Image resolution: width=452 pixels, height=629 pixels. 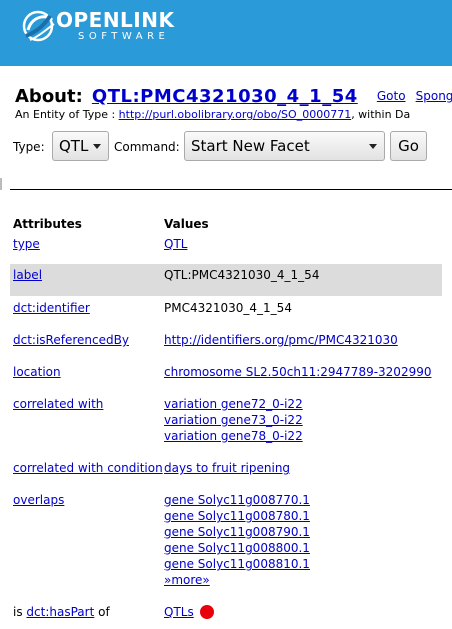 What do you see at coordinates (237, 516) in the screenshot?
I see `value-link: gene Solyc11g008780.1` at bounding box center [237, 516].